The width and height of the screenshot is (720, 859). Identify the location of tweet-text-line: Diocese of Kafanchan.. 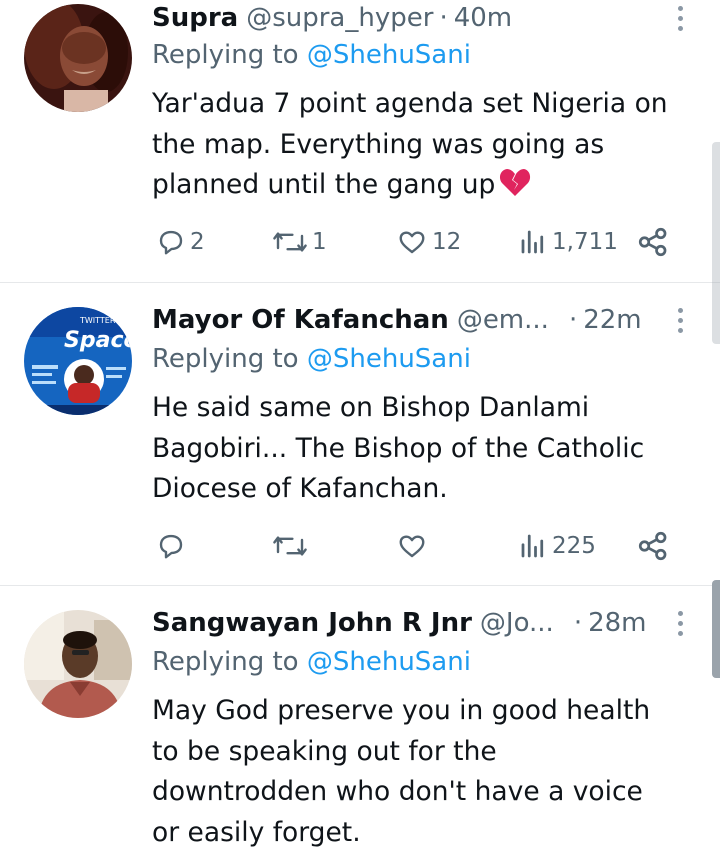
(300, 488).